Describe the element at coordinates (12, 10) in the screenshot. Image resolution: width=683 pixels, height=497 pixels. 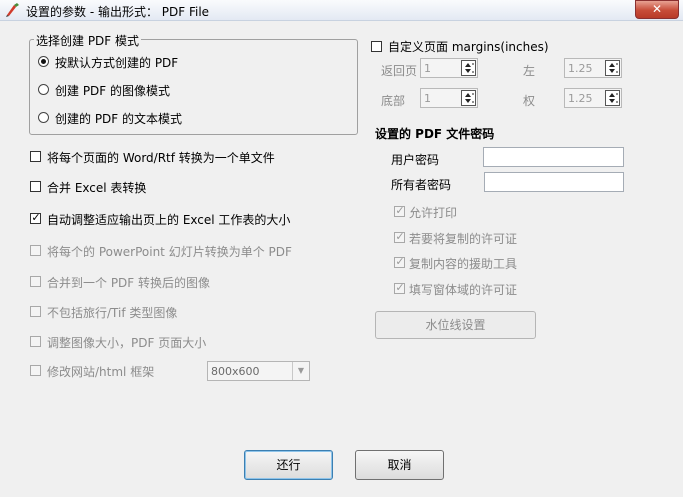
I see `app-icon` at that location.